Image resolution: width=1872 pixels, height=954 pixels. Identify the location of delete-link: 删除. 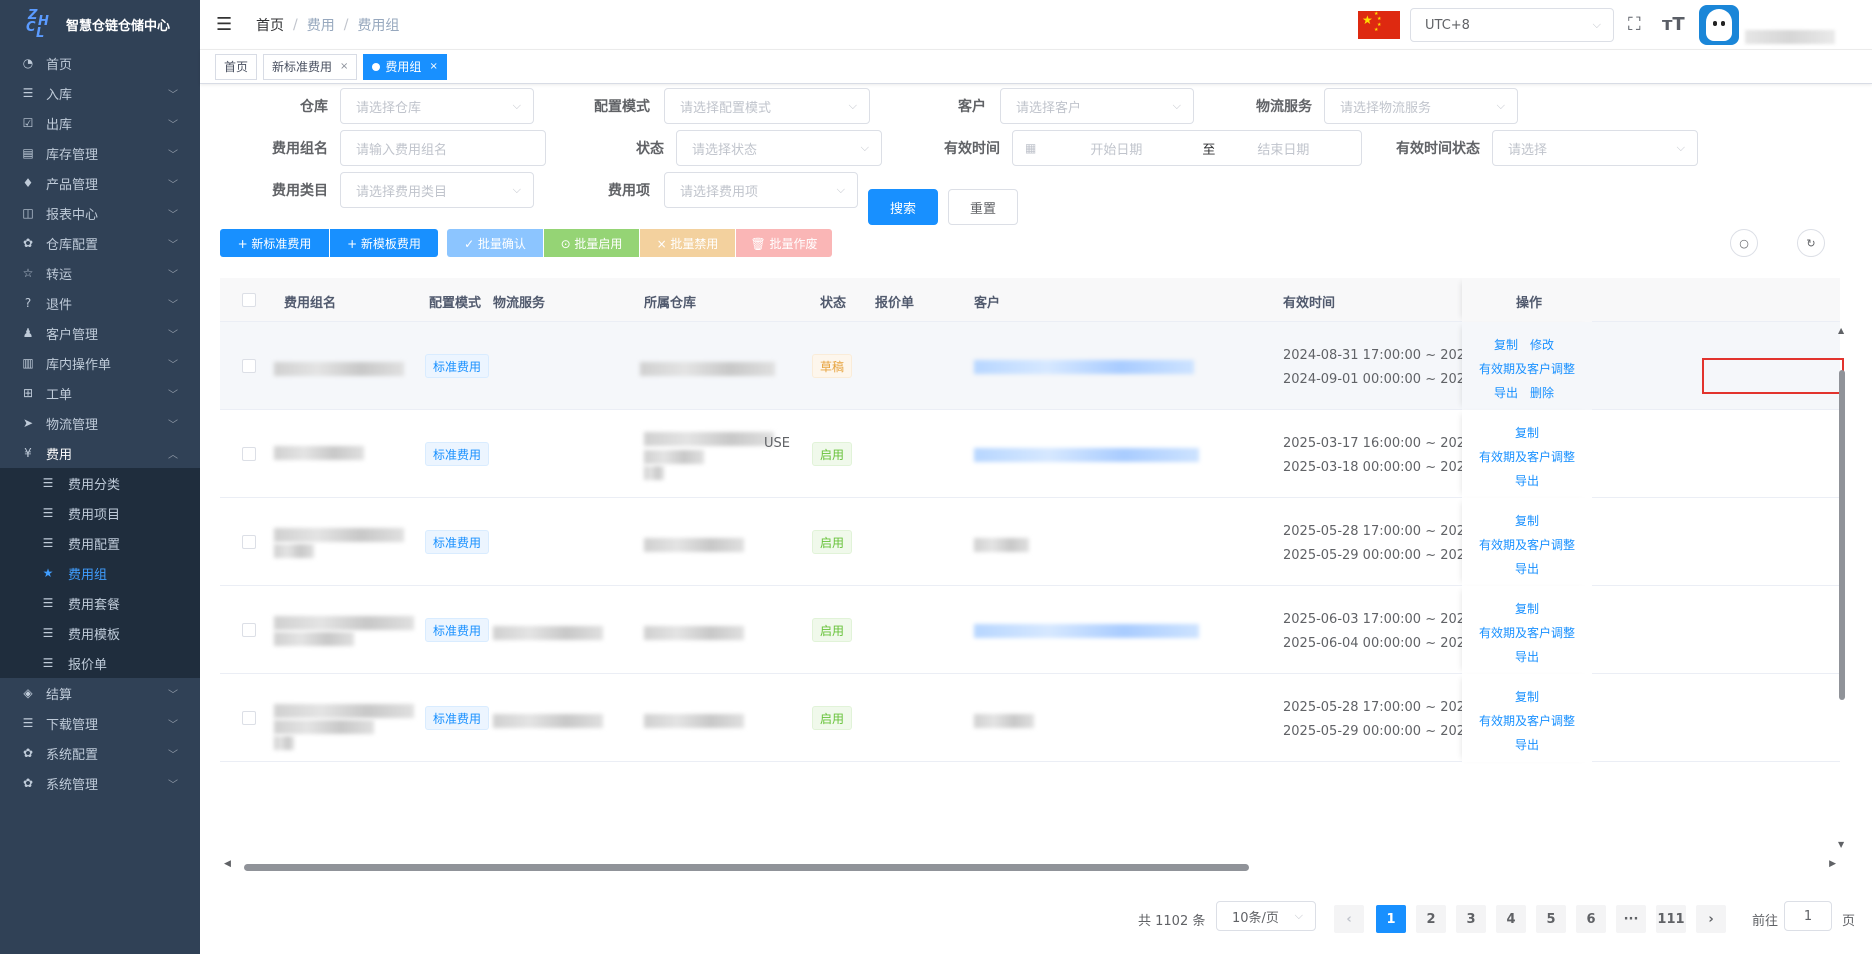
(1542, 392).